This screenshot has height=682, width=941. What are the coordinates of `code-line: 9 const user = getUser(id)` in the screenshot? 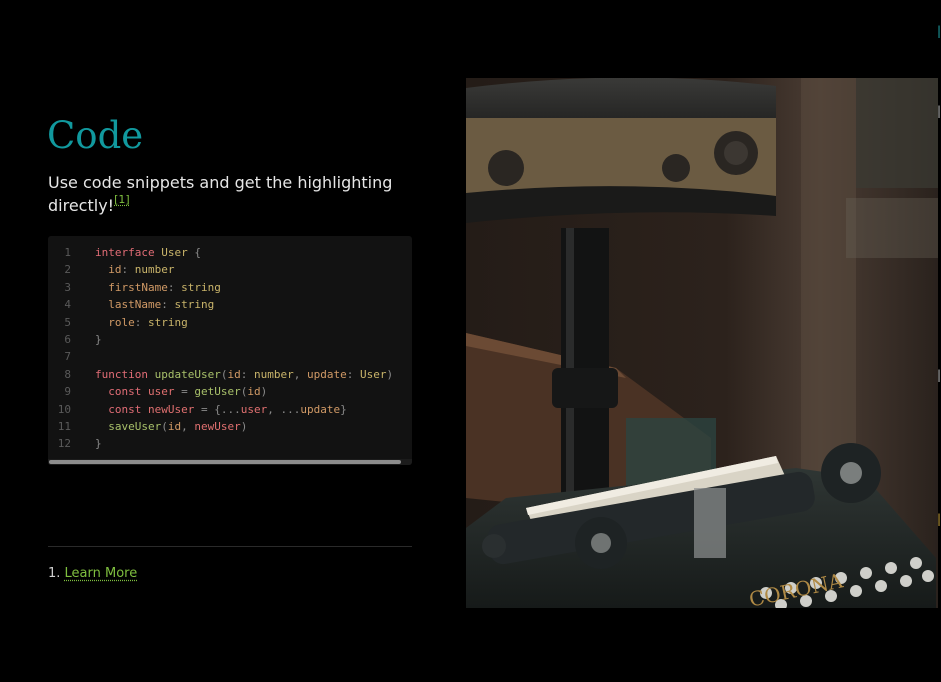 It's located at (220, 391).